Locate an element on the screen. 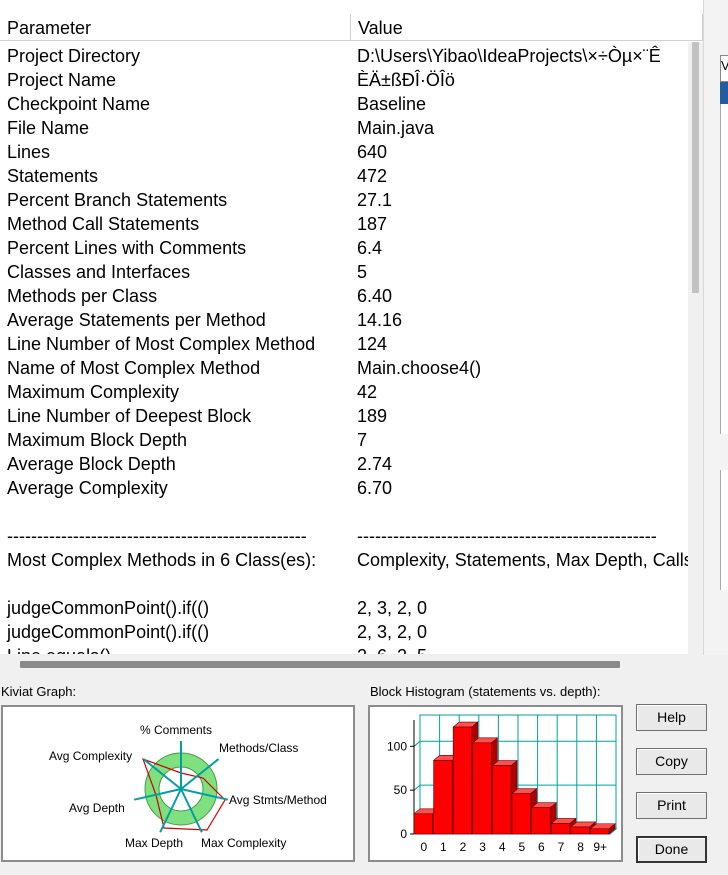 This screenshot has height=875, width=728. table-row-parameter: Average Block Depth is located at coordinates (91, 464).